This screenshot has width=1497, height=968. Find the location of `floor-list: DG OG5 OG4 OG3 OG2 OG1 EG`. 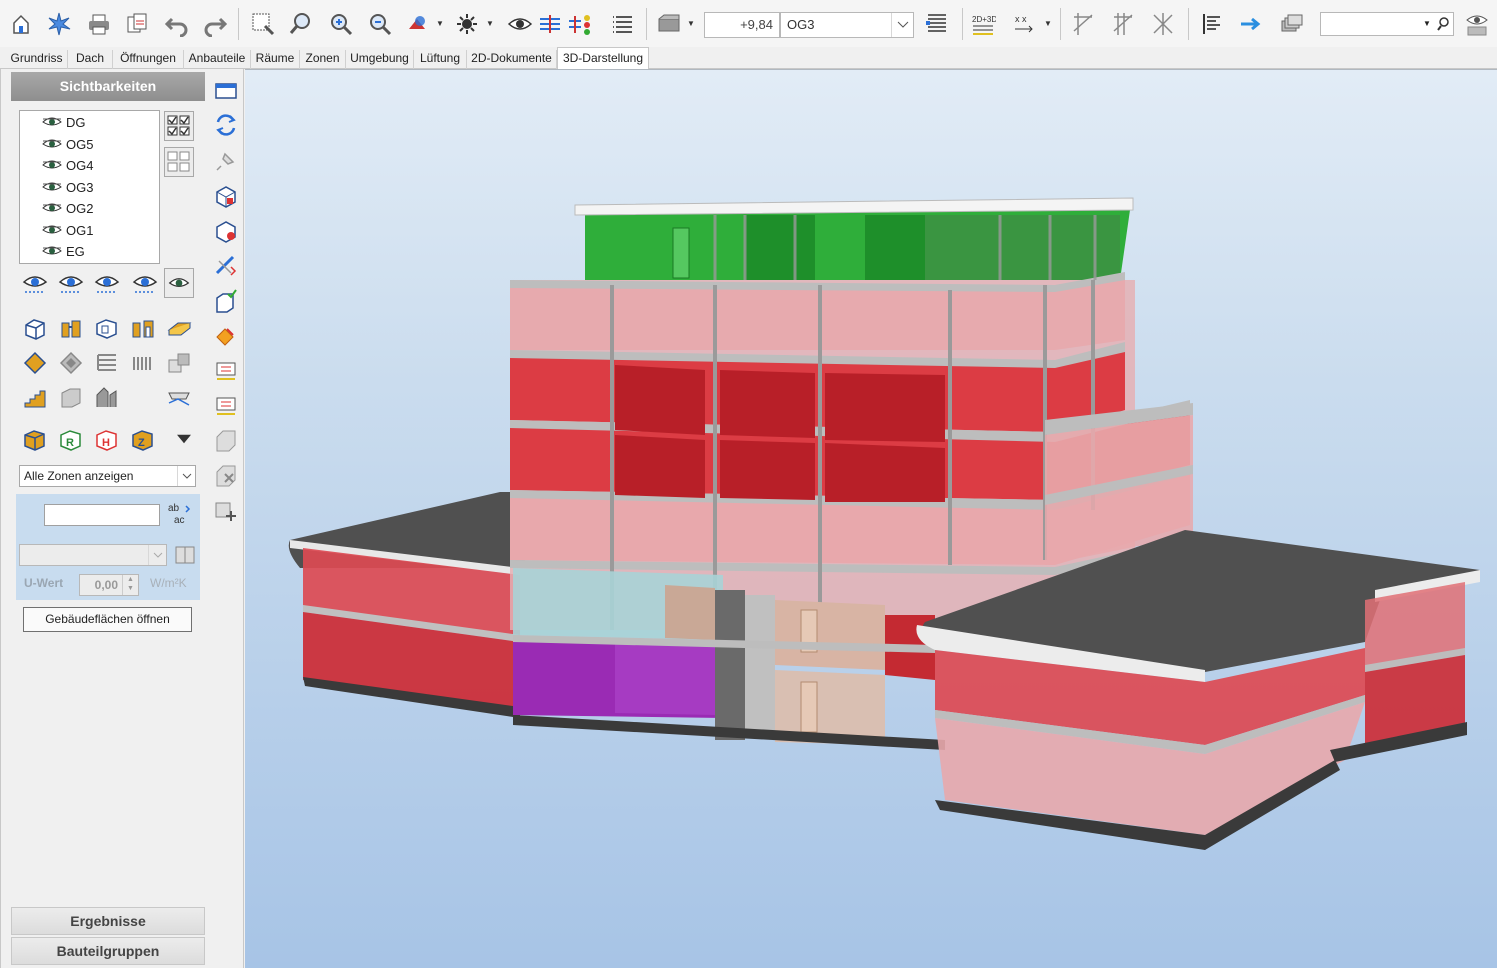

floor-list: DG OG5 OG4 OG3 OG2 OG1 EG is located at coordinates (89, 187).